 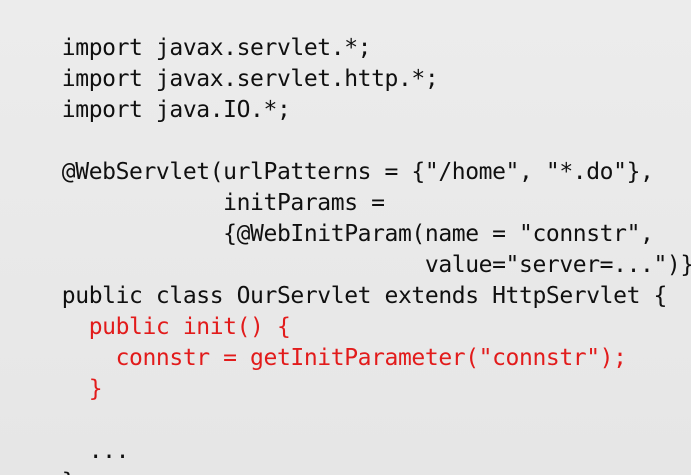 What do you see at coordinates (345, 186) in the screenshot?
I see `code-line-6: initParams =` at bounding box center [345, 186].